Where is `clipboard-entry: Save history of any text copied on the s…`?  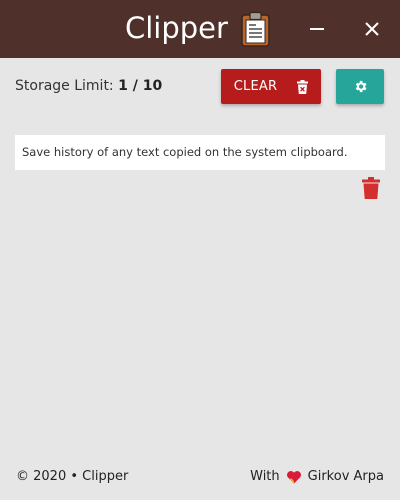
clipboard-entry: Save history of any text copied on the s… is located at coordinates (200, 152).